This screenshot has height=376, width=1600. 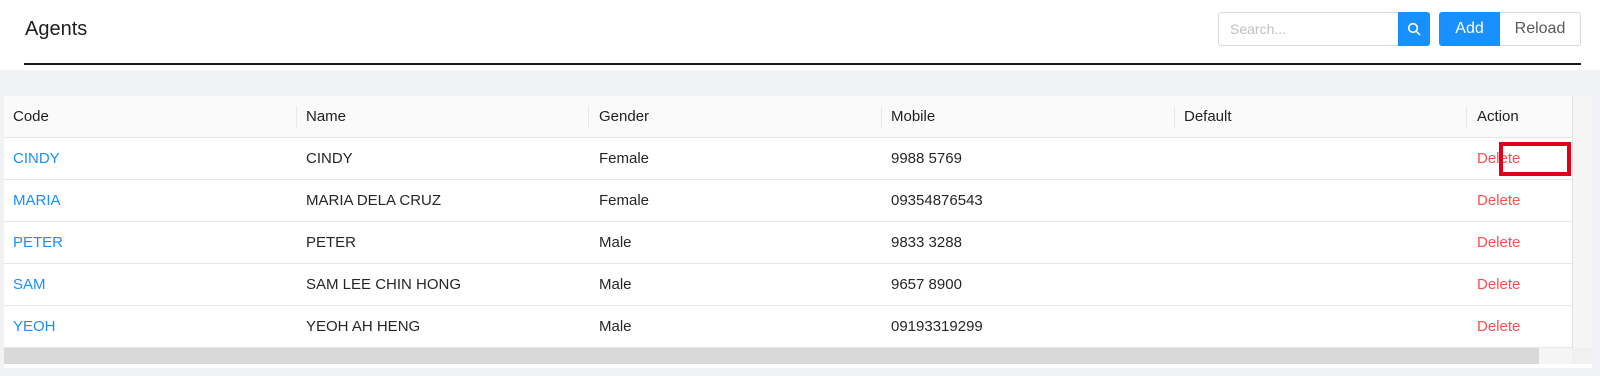 I want to click on agent-code-link: YEOH, so click(x=34, y=327).